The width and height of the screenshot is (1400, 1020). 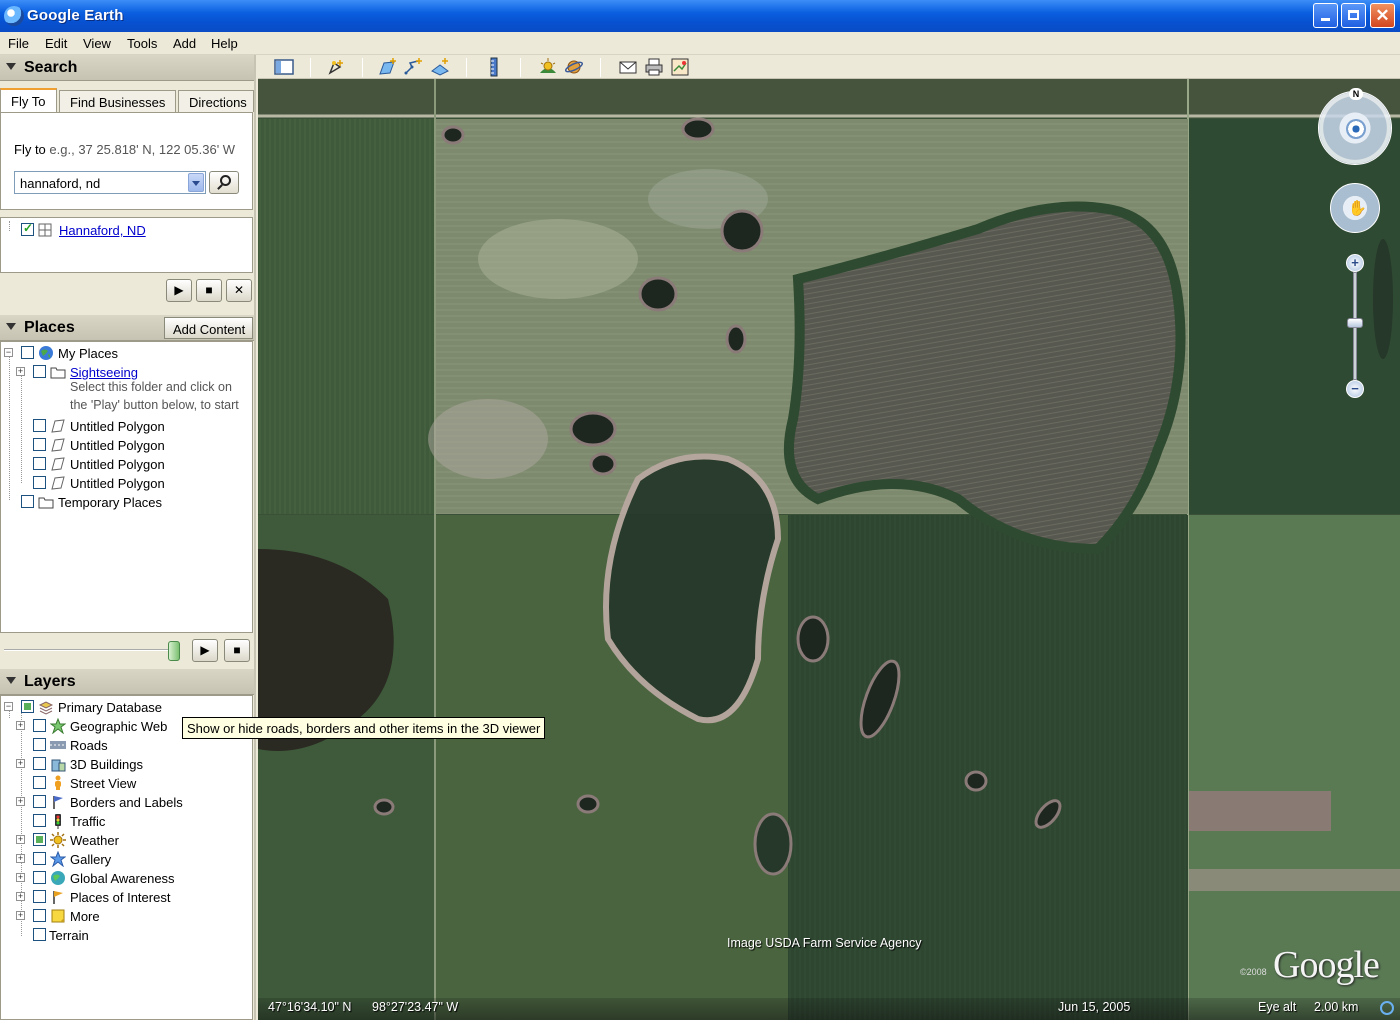 What do you see at coordinates (680, 67) in the screenshot?
I see `maps-icon` at bounding box center [680, 67].